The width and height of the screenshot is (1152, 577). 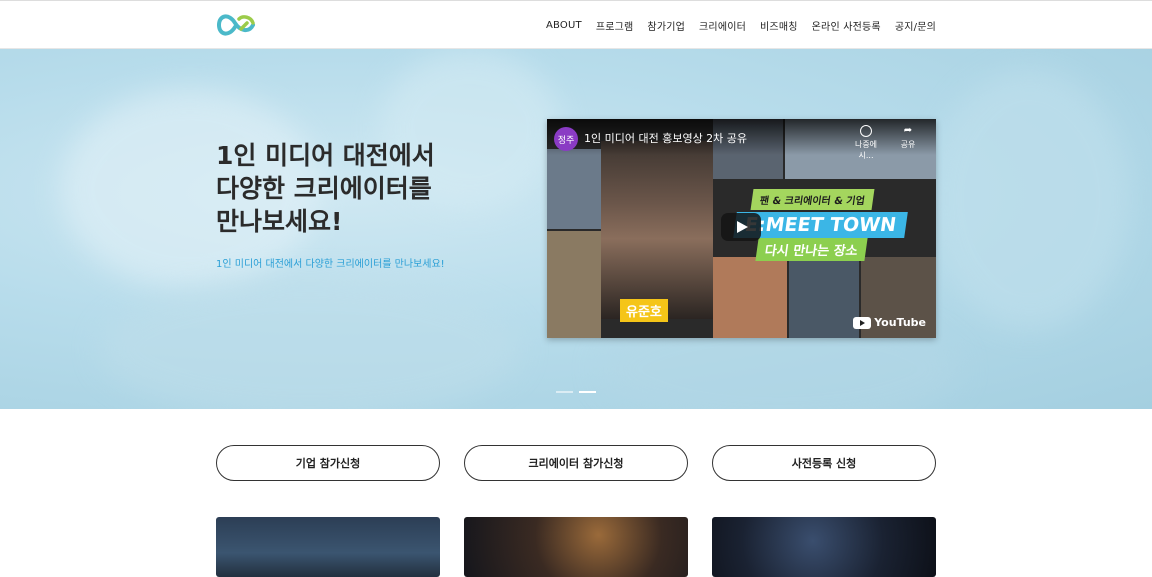 What do you see at coordinates (328, 463) in the screenshot?
I see `company-apply-button: 기업 참가신청` at bounding box center [328, 463].